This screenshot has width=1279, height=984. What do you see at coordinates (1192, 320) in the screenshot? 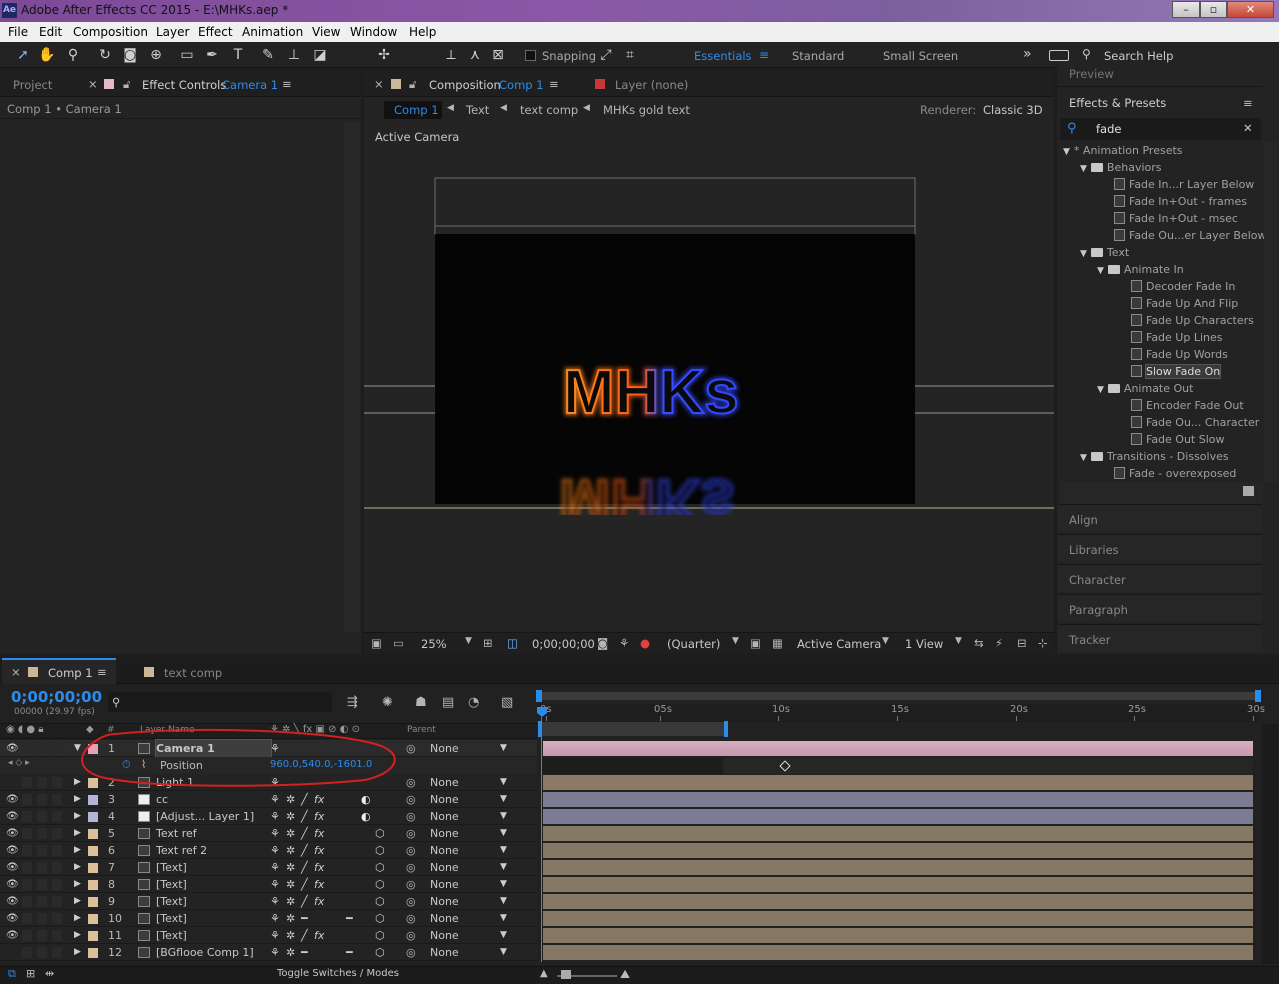
I see `preset-item: Fade Up Characters` at bounding box center [1192, 320].